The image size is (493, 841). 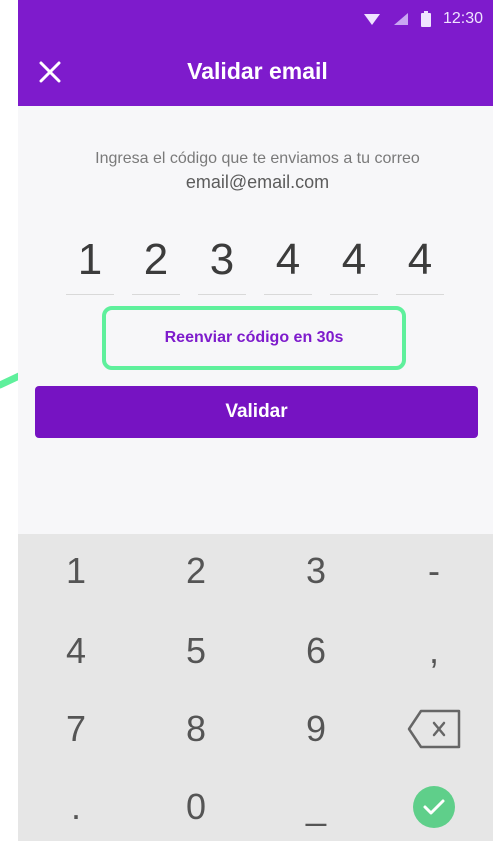 What do you see at coordinates (434, 651) in the screenshot?
I see `key-comma: ,` at bounding box center [434, 651].